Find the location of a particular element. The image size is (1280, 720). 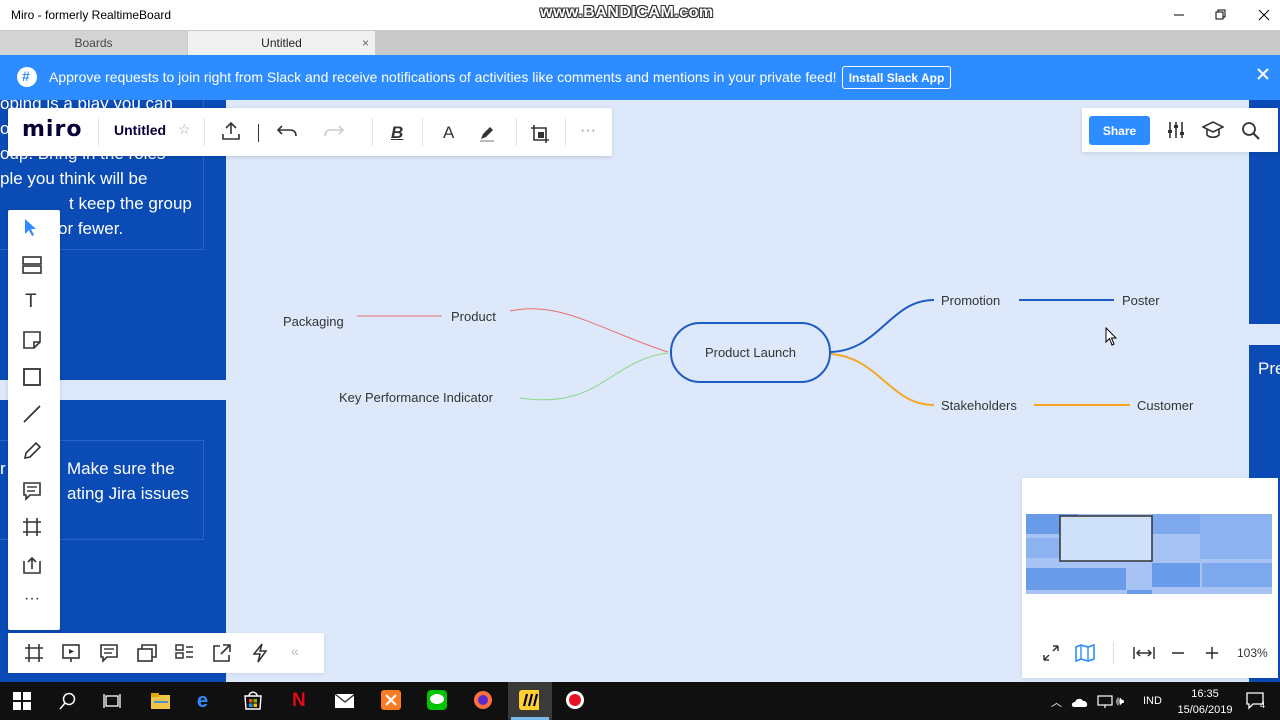

tab-close-icon: × is located at coordinates (365, 43).